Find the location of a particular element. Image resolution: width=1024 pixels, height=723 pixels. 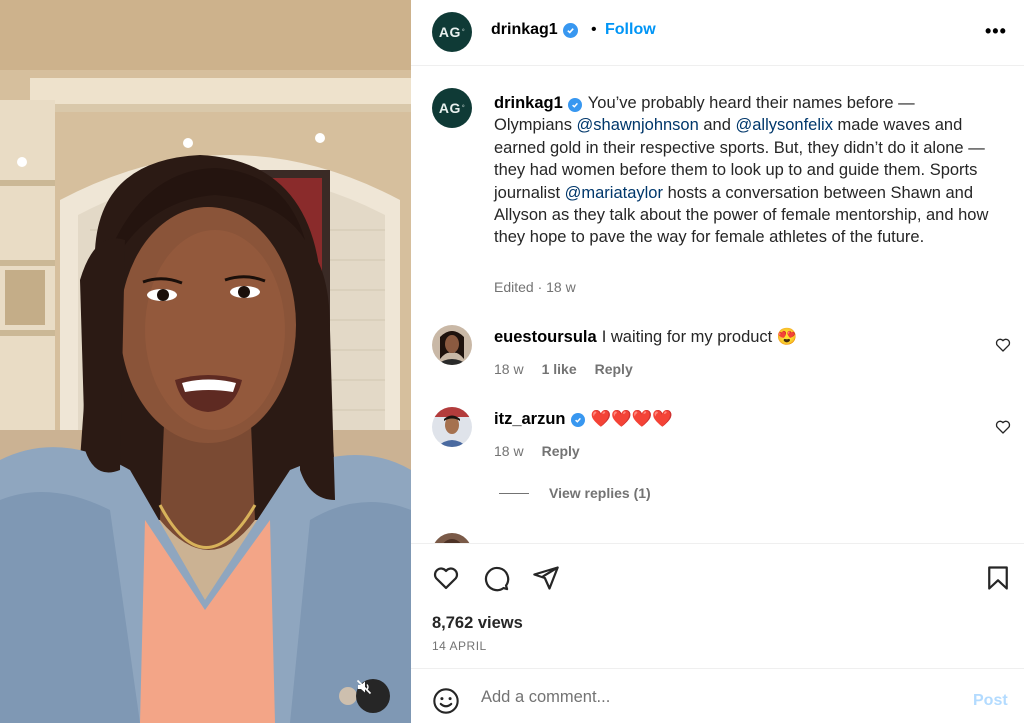

comment-username: itz_arzun is located at coordinates (530, 419).